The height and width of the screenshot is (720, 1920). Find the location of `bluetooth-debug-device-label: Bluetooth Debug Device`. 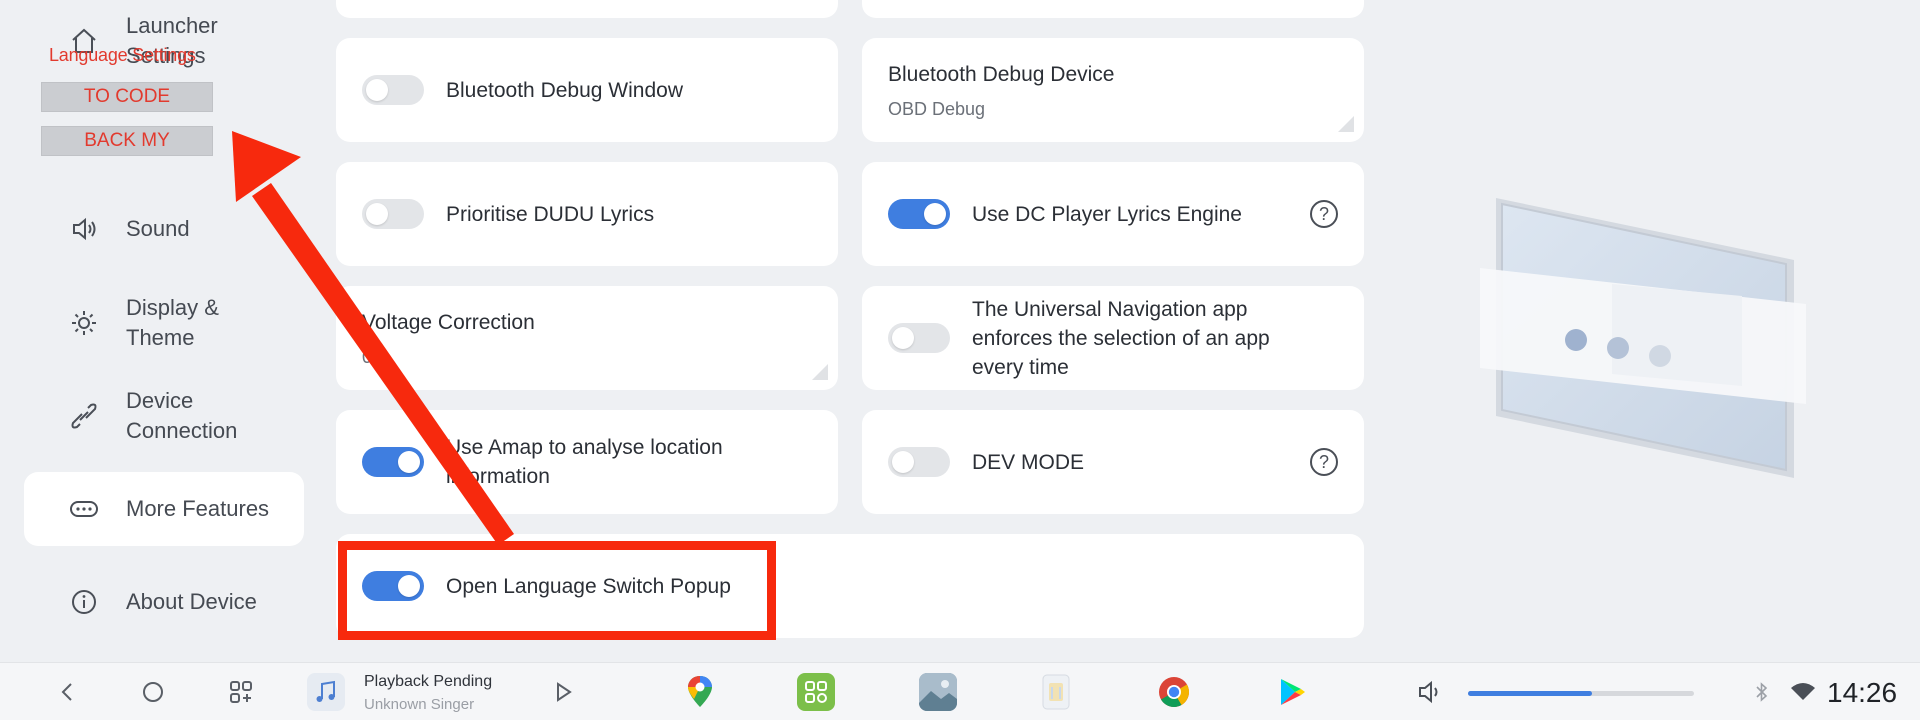

bluetooth-debug-device-label: Bluetooth Debug Device is located at coordinates (1001, 74).